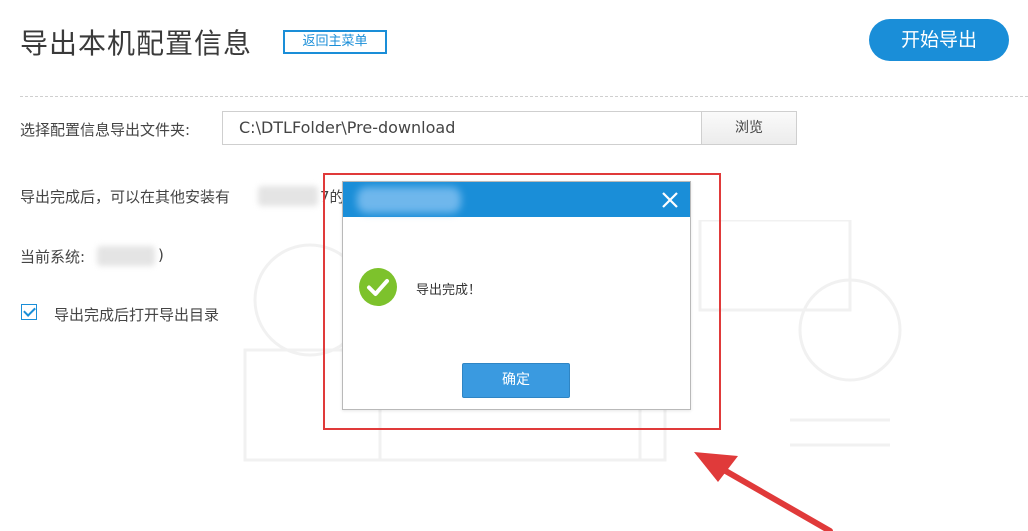 The width and height of the screenshot is (1028, 531). Describe the element at coordinates (105, 130) in the screenshot. I see `export-folder-label: 选择配置信息导出文件夹:` at that location.